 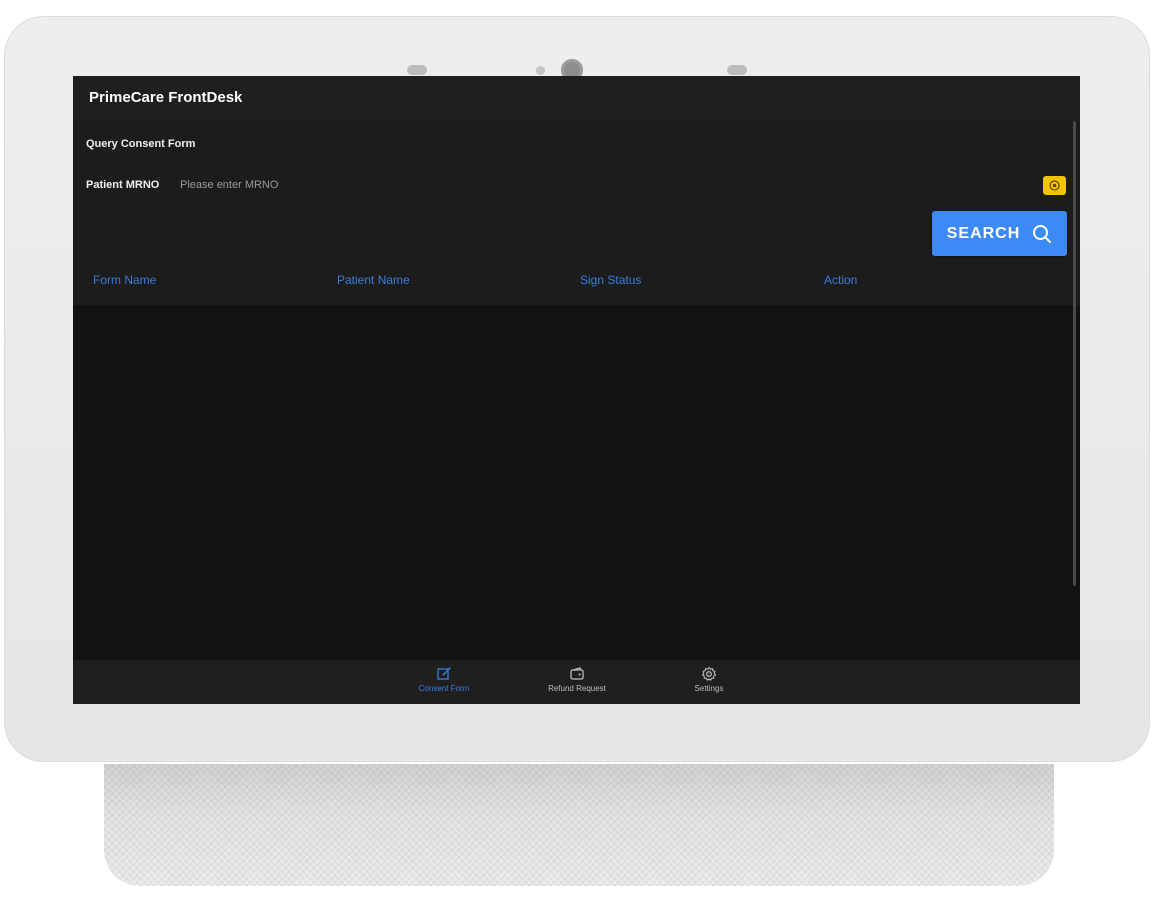 What do you see at coordinates (141, 144) in the screenshot?
I see `section-title: Query Consent Form` at bounding box center [141, 144].